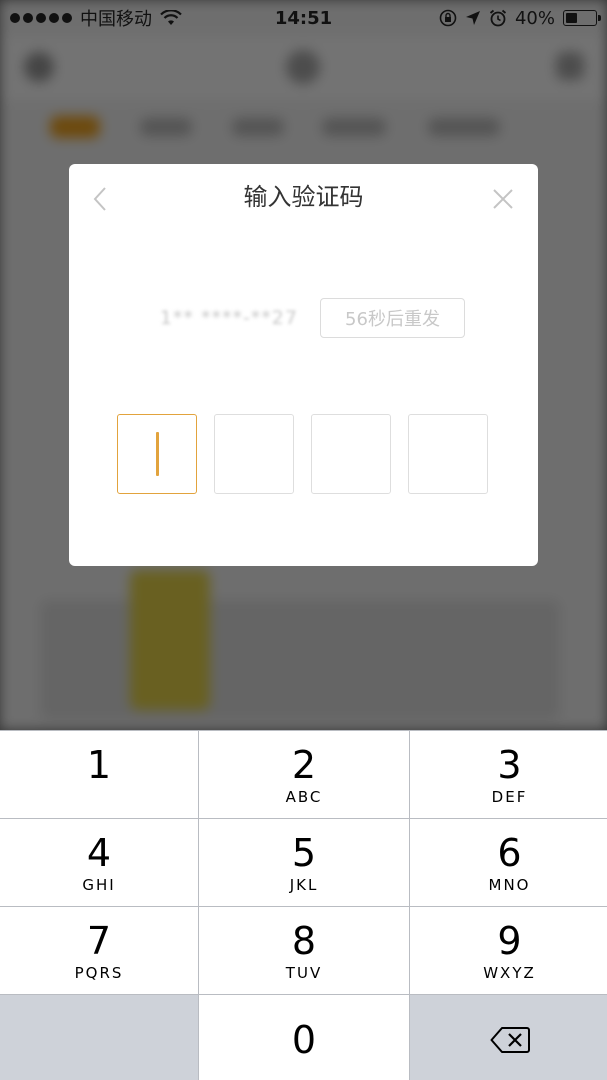 Image resolution: width=607 pixels, height=1080 pixels. Describe the element at coordinates (509, 796) in the screenshot. I see `key-letters: DEF` at that location.